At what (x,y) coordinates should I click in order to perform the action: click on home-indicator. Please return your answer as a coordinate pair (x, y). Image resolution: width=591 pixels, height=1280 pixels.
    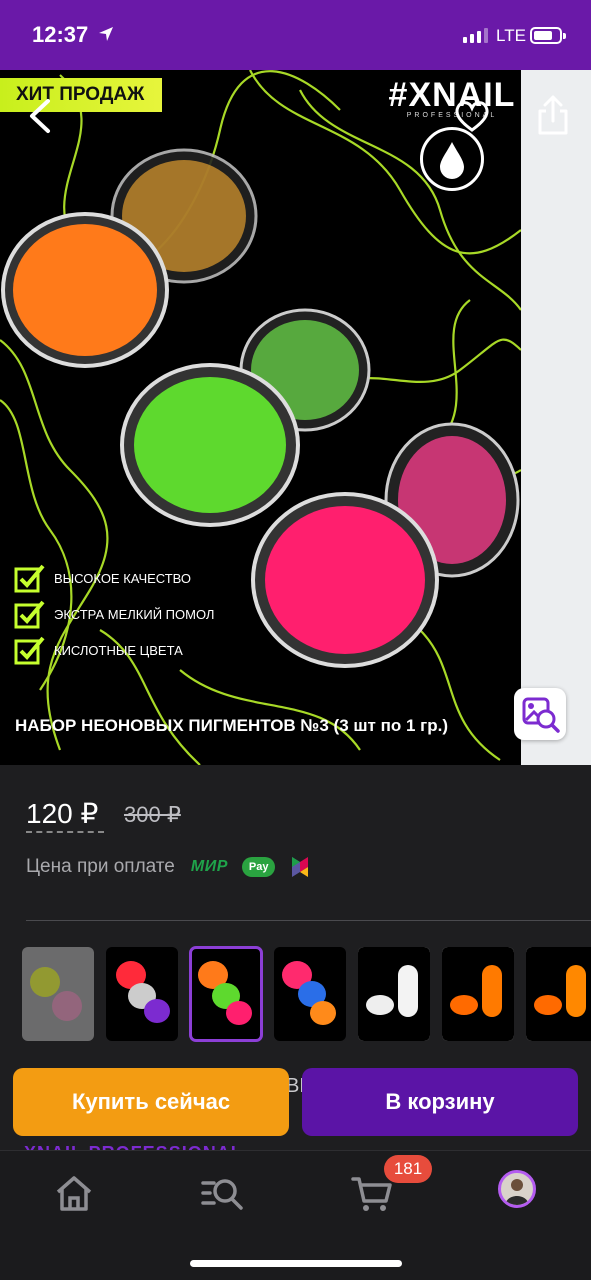
    Looking at the image, I should click on (296, 1263).